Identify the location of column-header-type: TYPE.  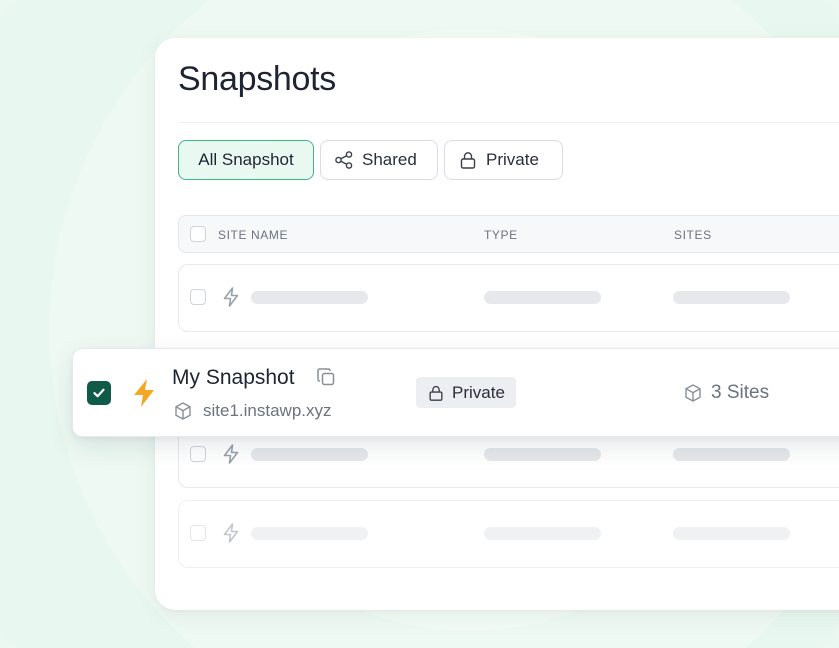
(501, 235).